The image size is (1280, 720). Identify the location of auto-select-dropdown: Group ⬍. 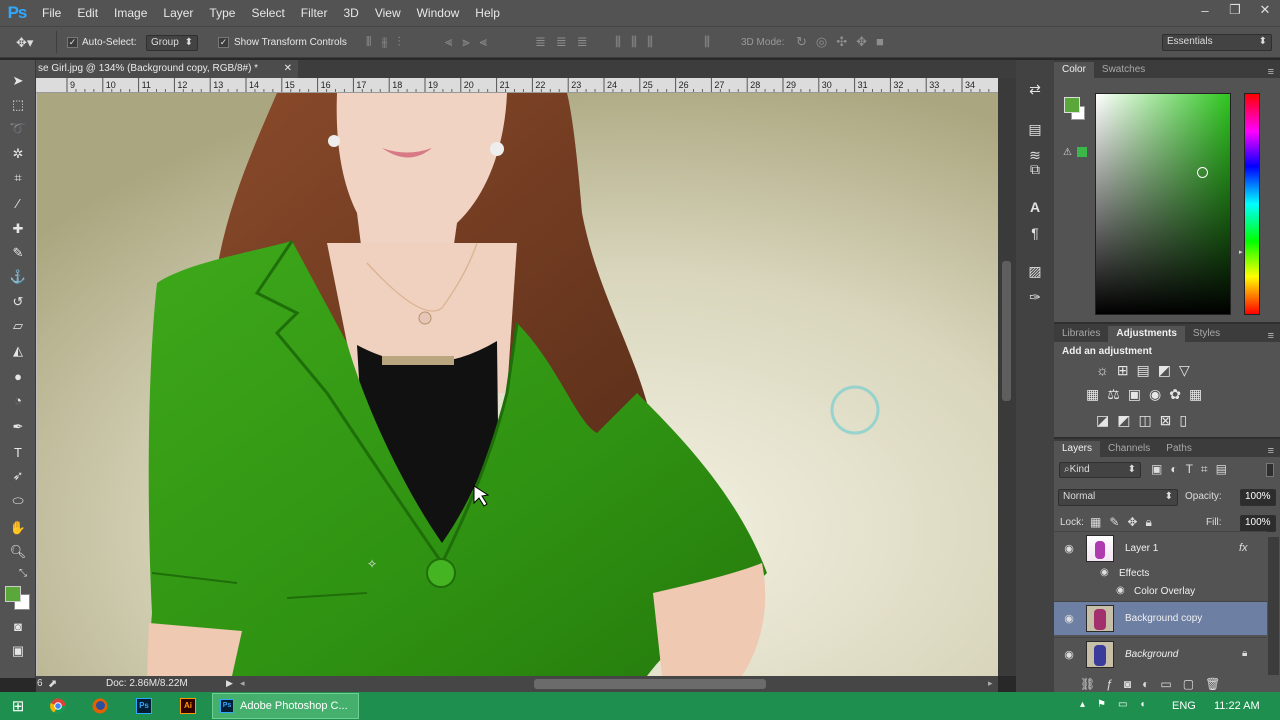
(172, 43).